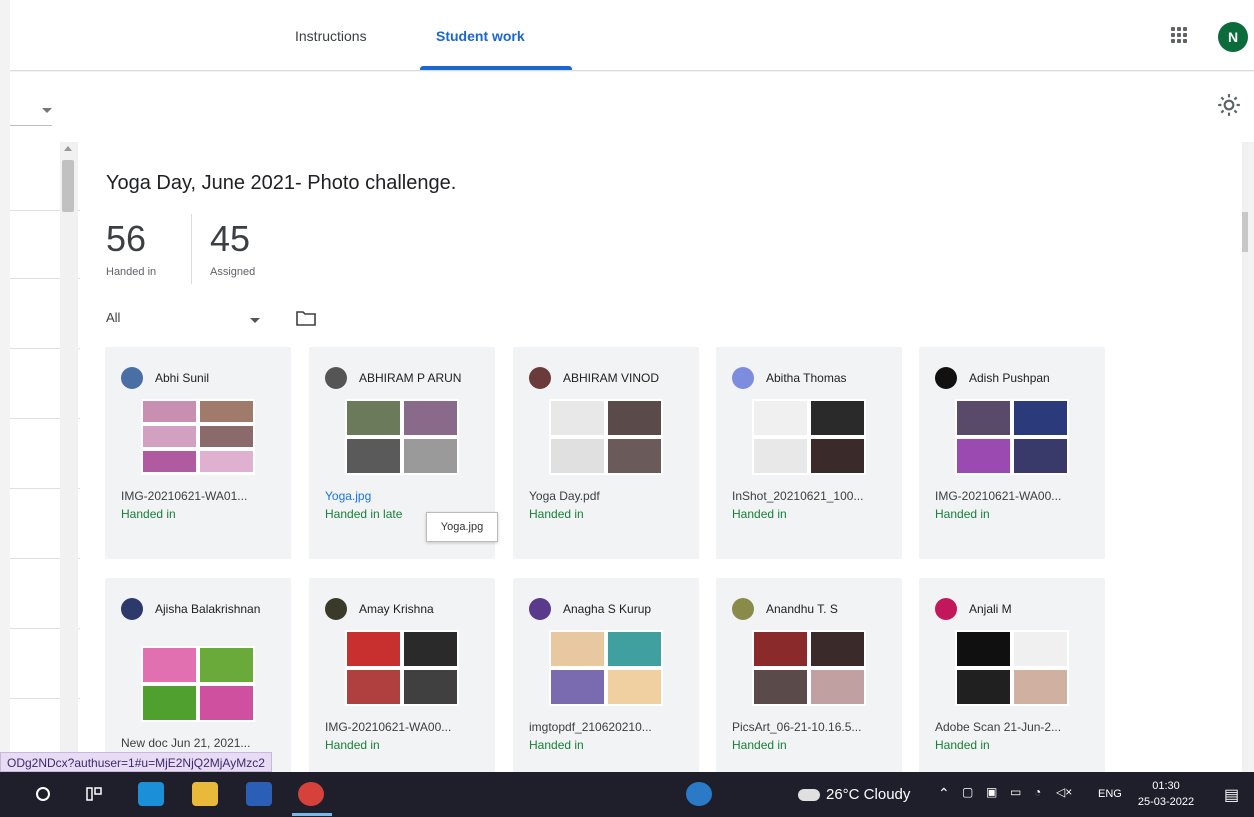 Image resolution: width=1254 pixels, height=817 pixels. Describe the element at coordinates (1166, 802) in the screenshot. I see `clock-date: 25-03-2022` at that location.